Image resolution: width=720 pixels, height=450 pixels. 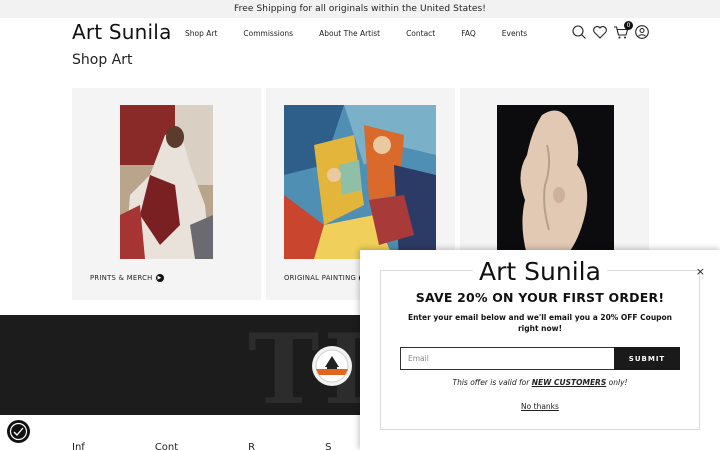 What do you see at coordinates (332, 366) in the screenshot?
I see `artist-badge-icon` at bounding box center [332, 366].